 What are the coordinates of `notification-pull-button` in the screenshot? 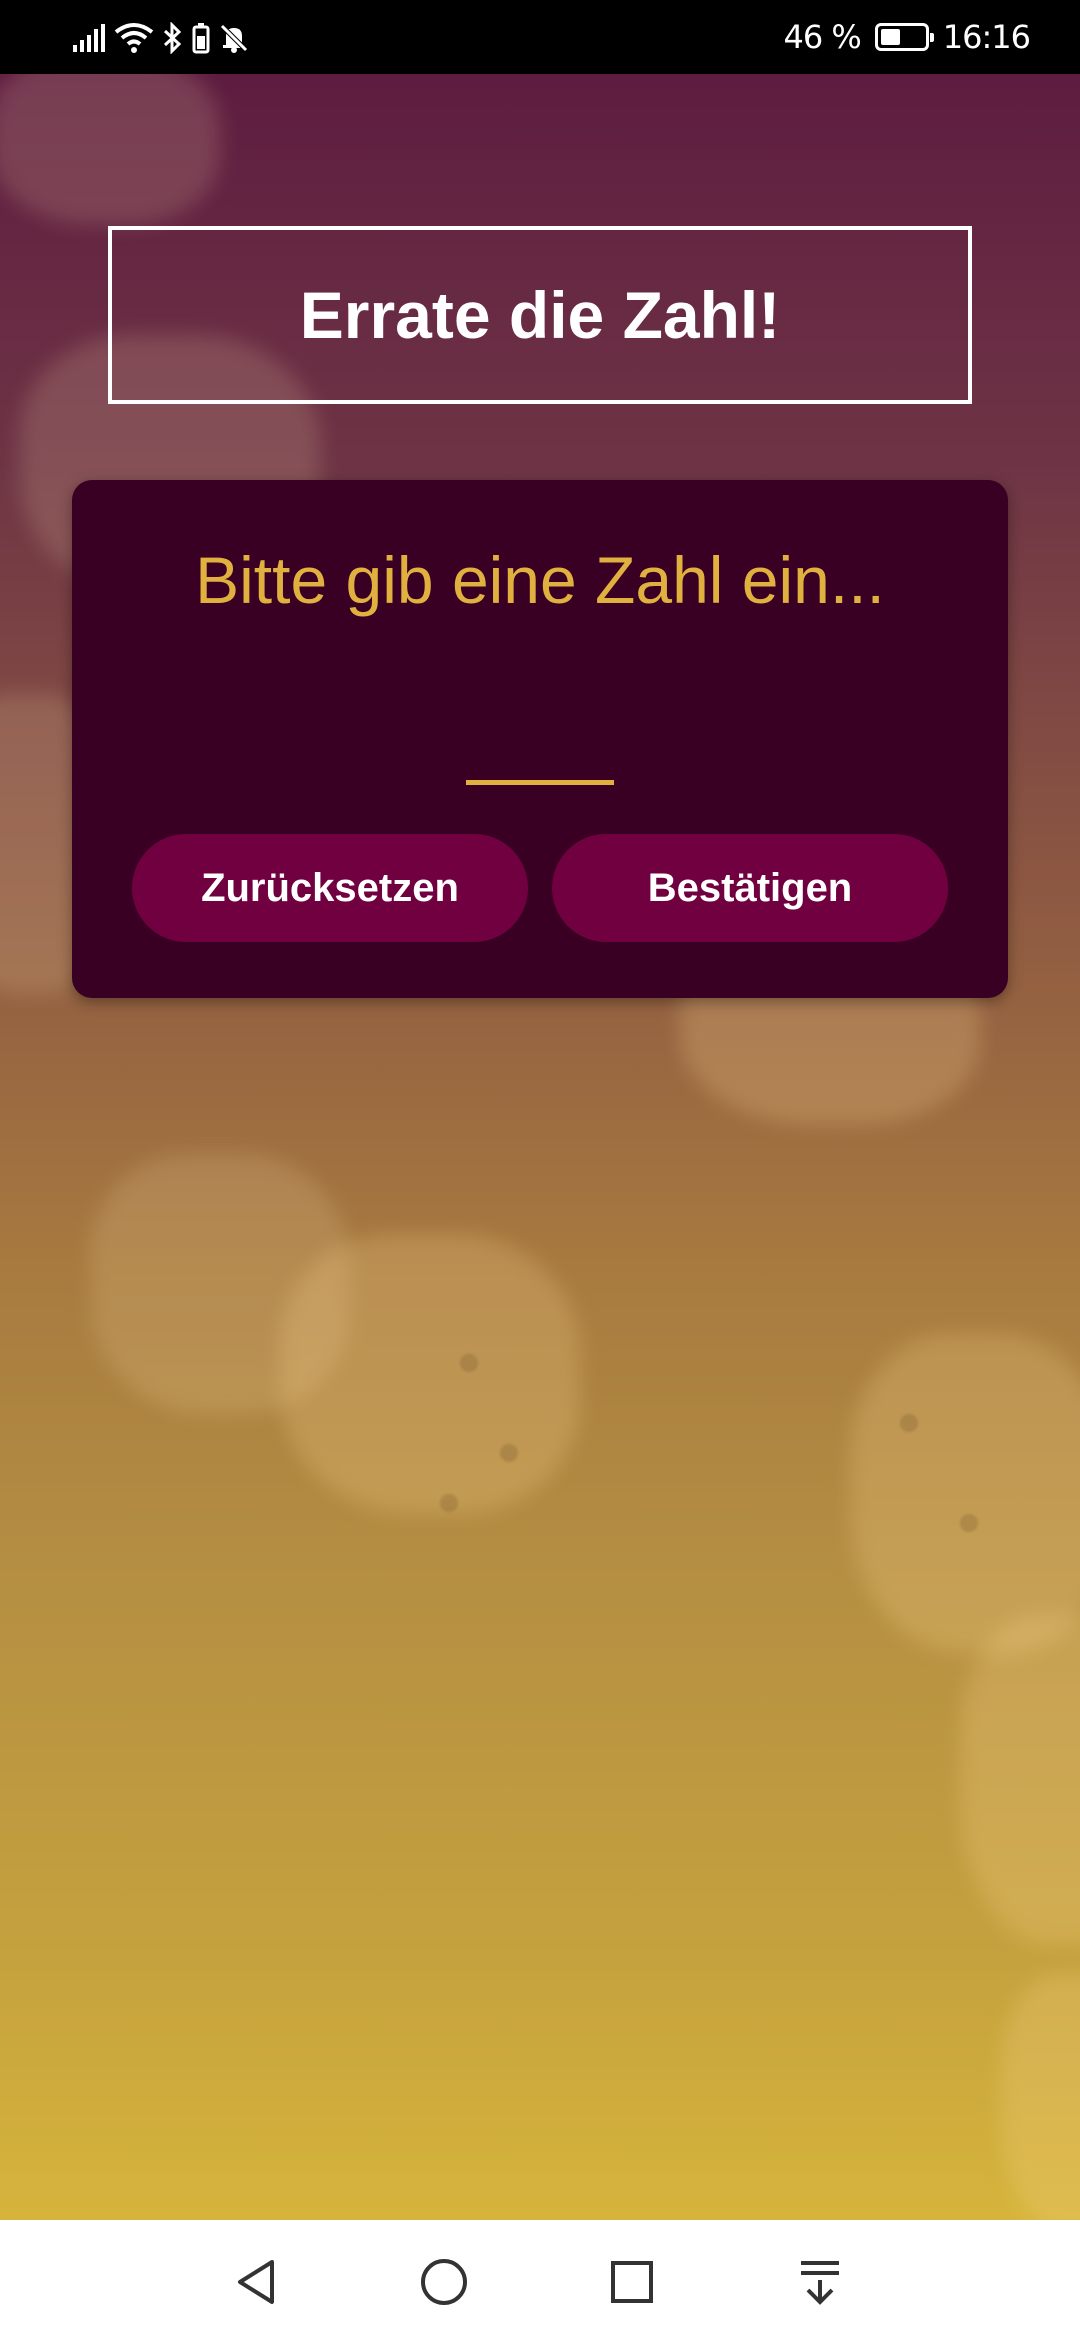 It's located at (820, 2282).